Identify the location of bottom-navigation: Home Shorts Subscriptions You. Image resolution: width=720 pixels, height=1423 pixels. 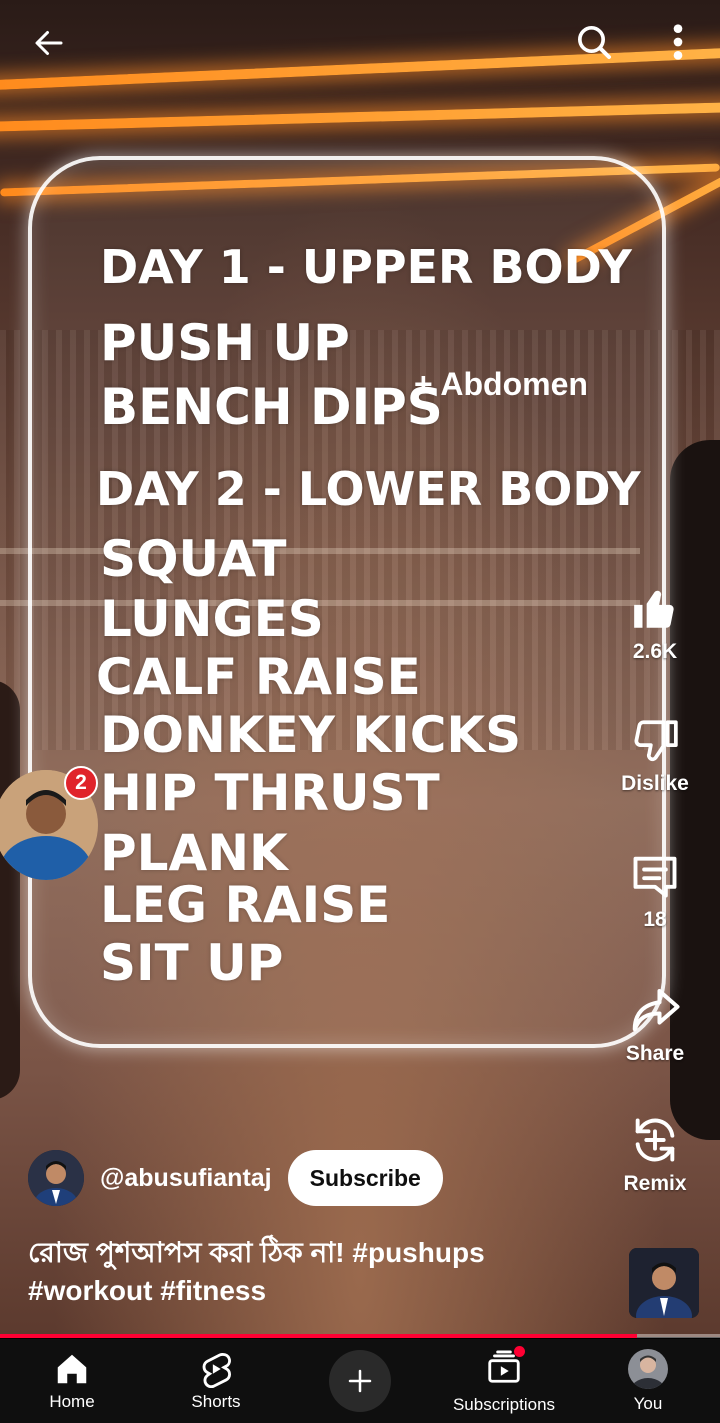
(360, 1381).